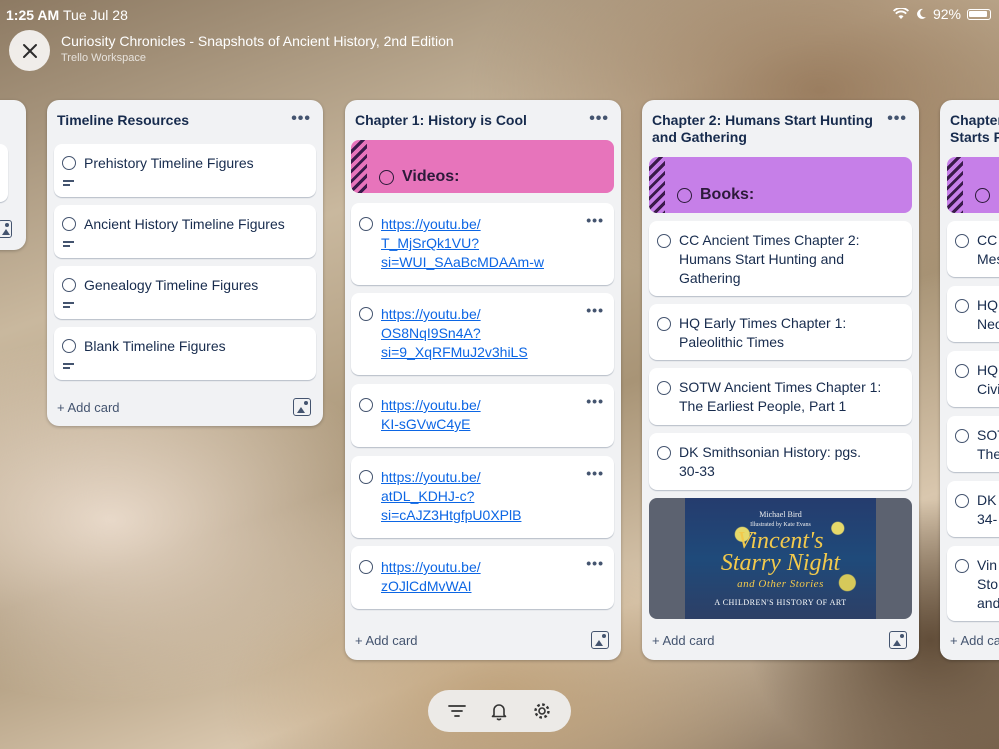 Image resolution: width=999 pixels, height=749 pixels. What do you see at coordinates (482, 166) in the screenshot?
I see `section-card-videos: Videos:` at bounding box center [482, 166].